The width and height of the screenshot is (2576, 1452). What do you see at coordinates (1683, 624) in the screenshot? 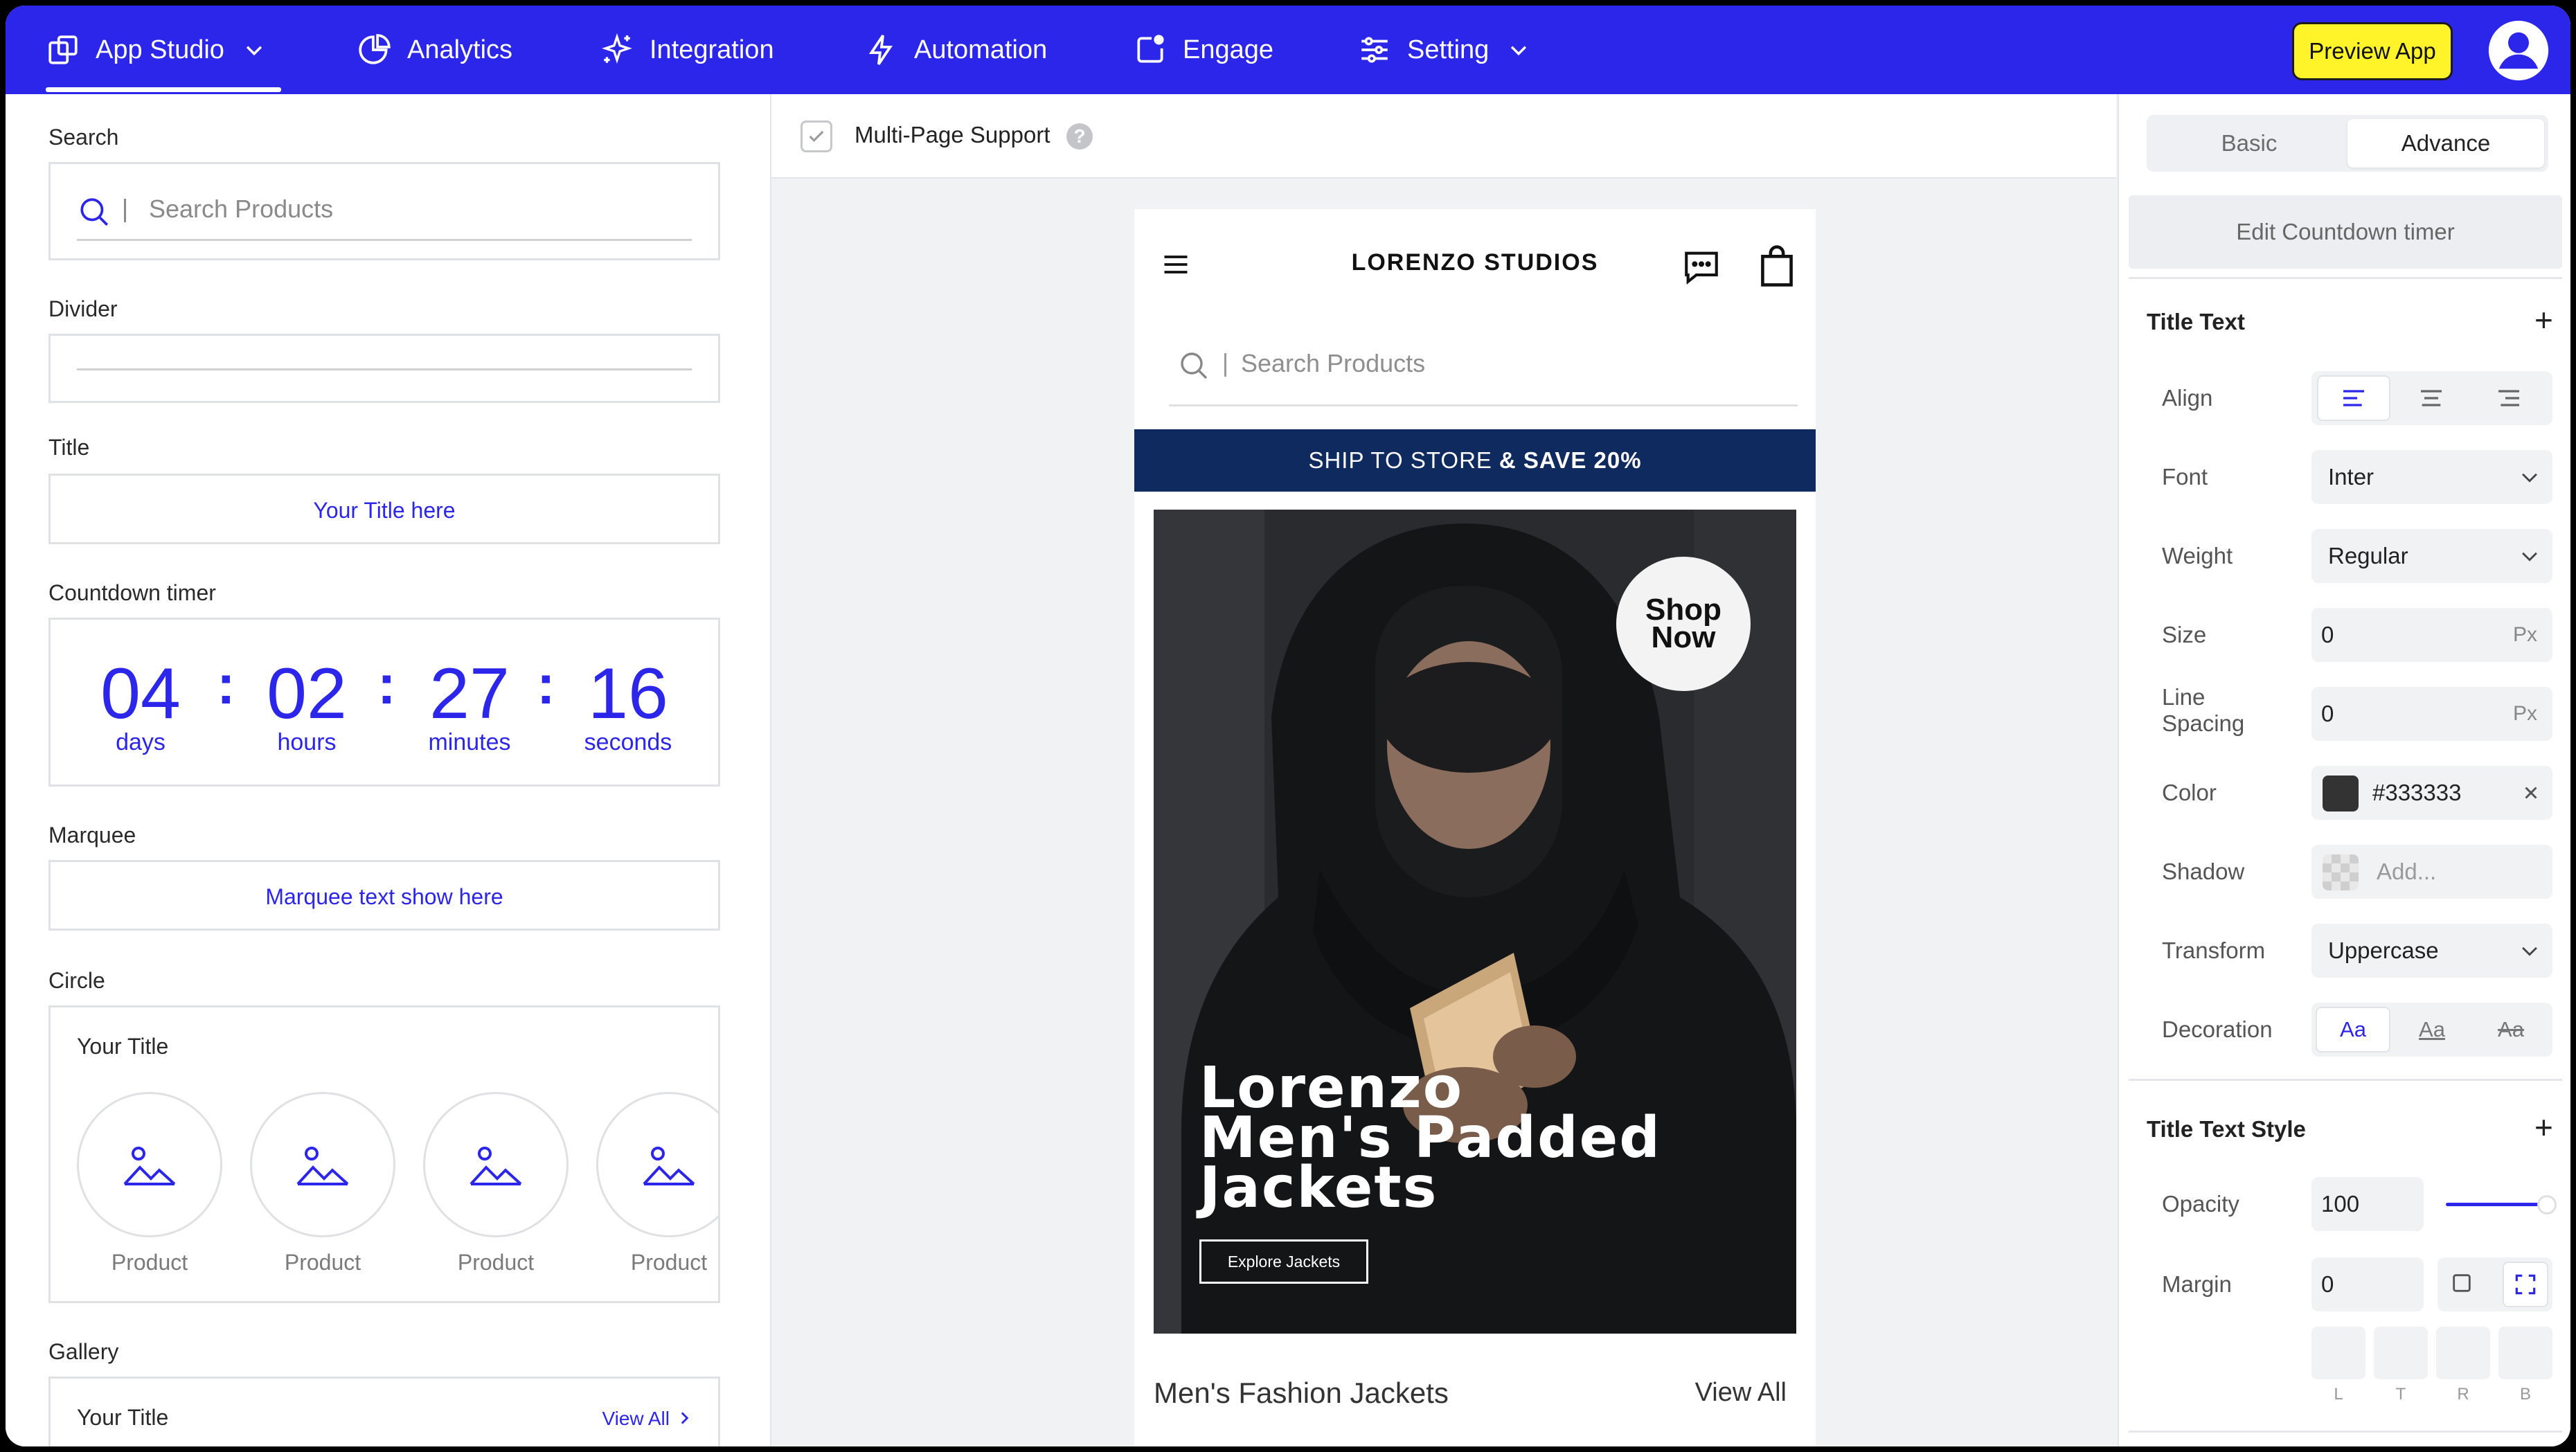
I see `shop-now-badge: Shop Now` at bounding box center [1683, 624].